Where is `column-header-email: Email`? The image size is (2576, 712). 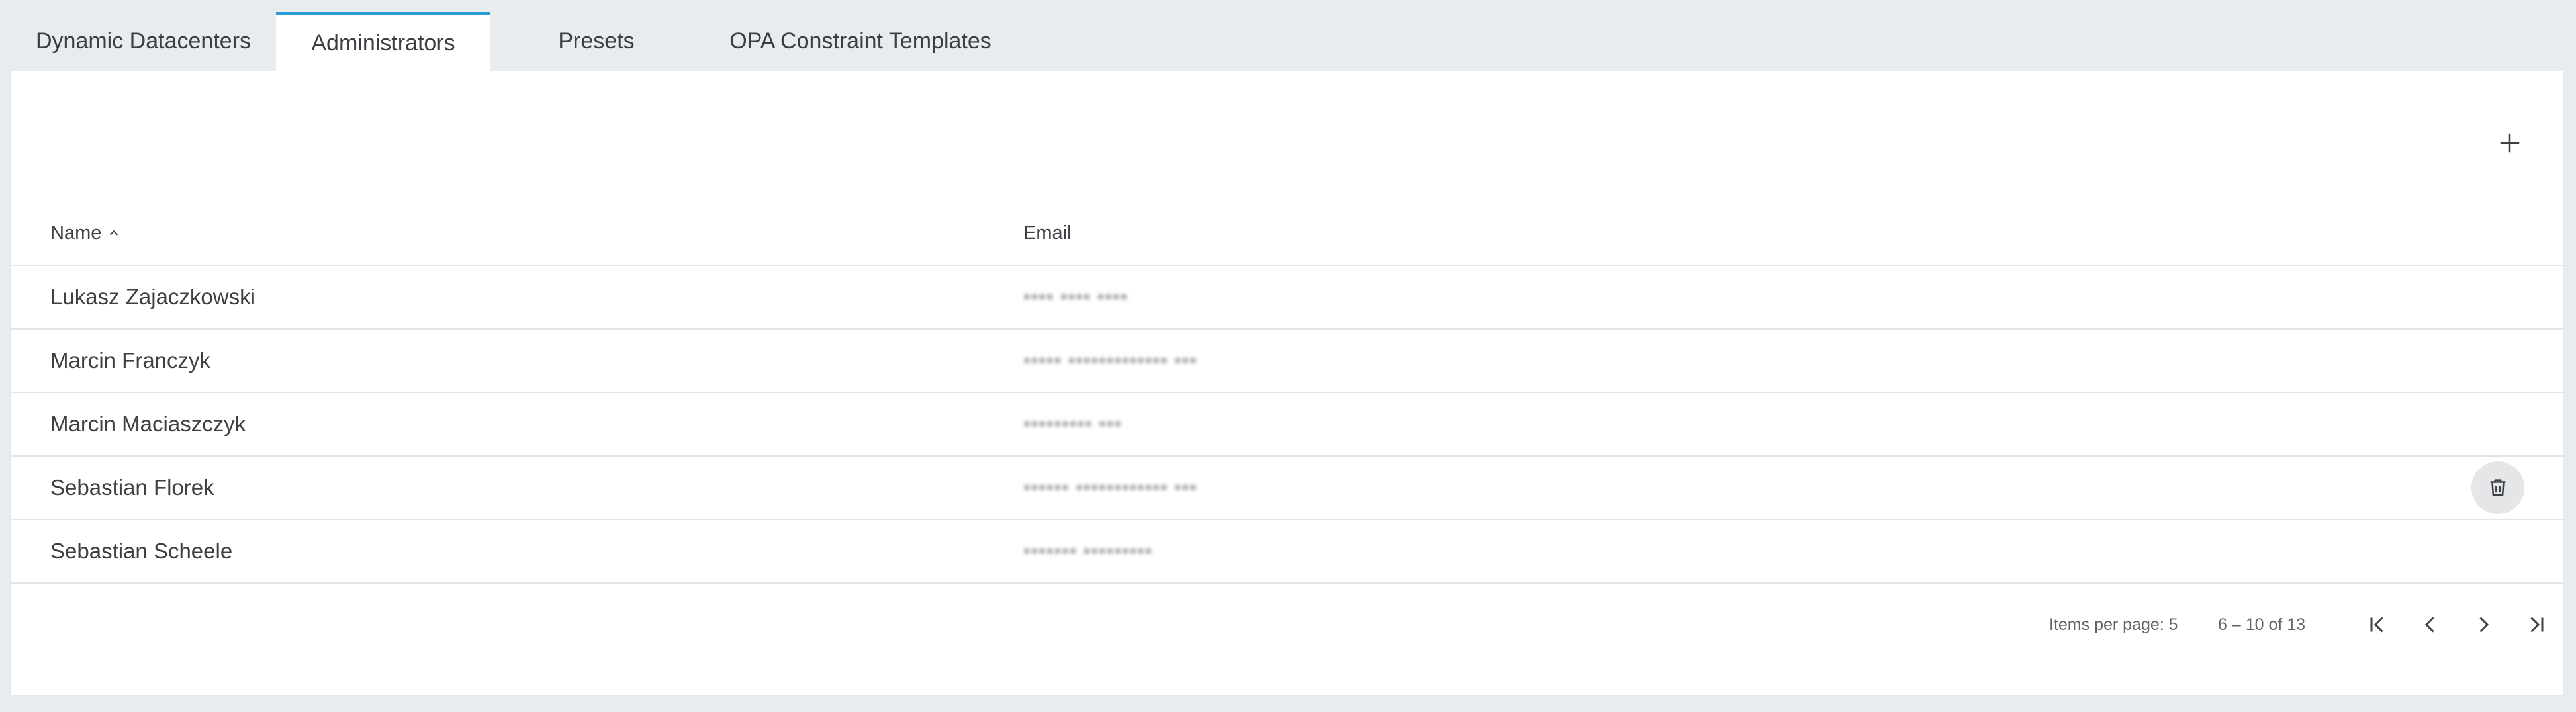 column-header-email: Email is located at coordinates (1047, 233).